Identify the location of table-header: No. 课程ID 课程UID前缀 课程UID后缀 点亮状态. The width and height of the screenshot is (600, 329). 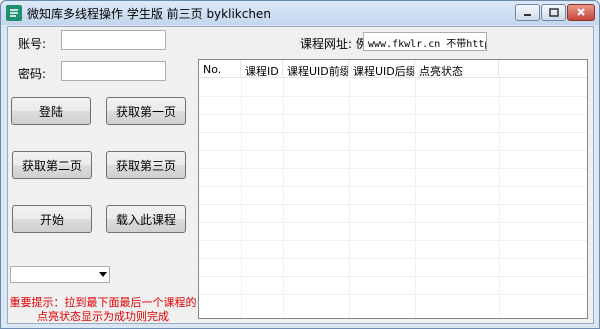
(393, 69).